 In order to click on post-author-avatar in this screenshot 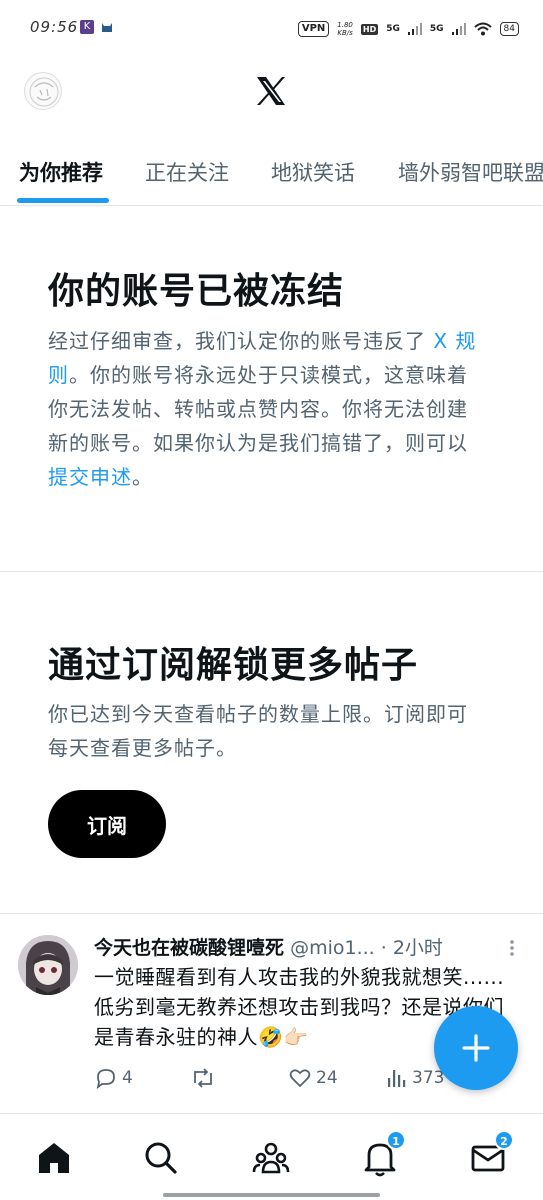, I will do `click(48, 965)`.